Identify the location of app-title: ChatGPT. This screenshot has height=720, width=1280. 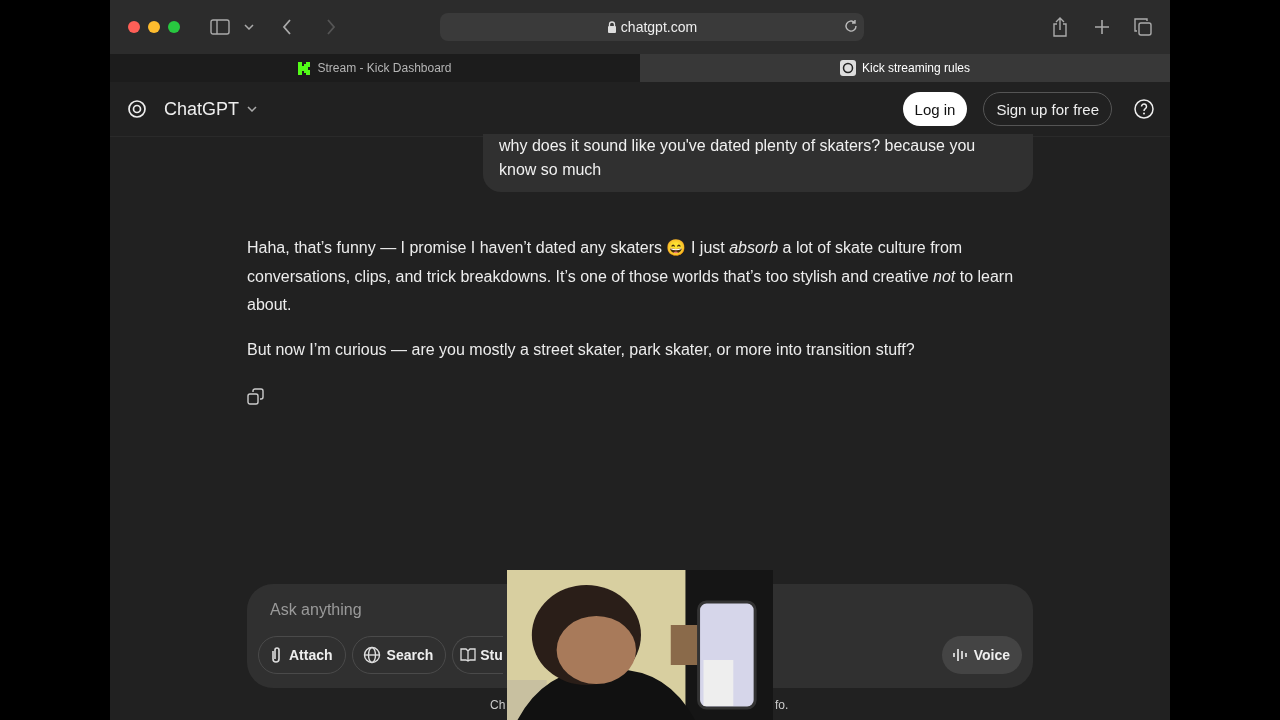
(202, 109).